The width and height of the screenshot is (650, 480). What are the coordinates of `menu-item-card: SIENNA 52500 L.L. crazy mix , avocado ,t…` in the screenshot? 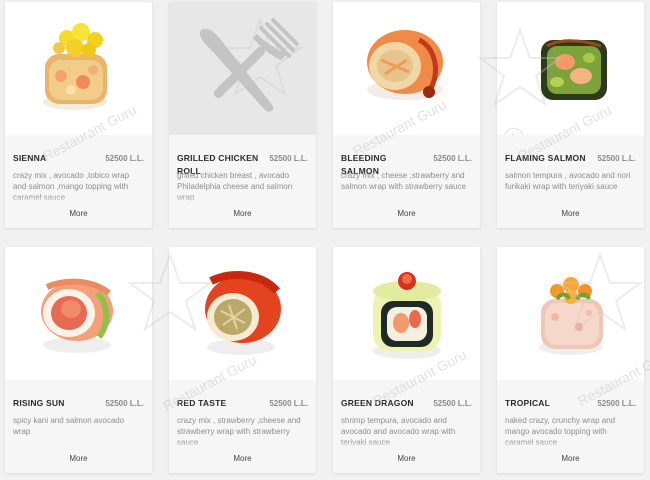 It's located at (78, 115).